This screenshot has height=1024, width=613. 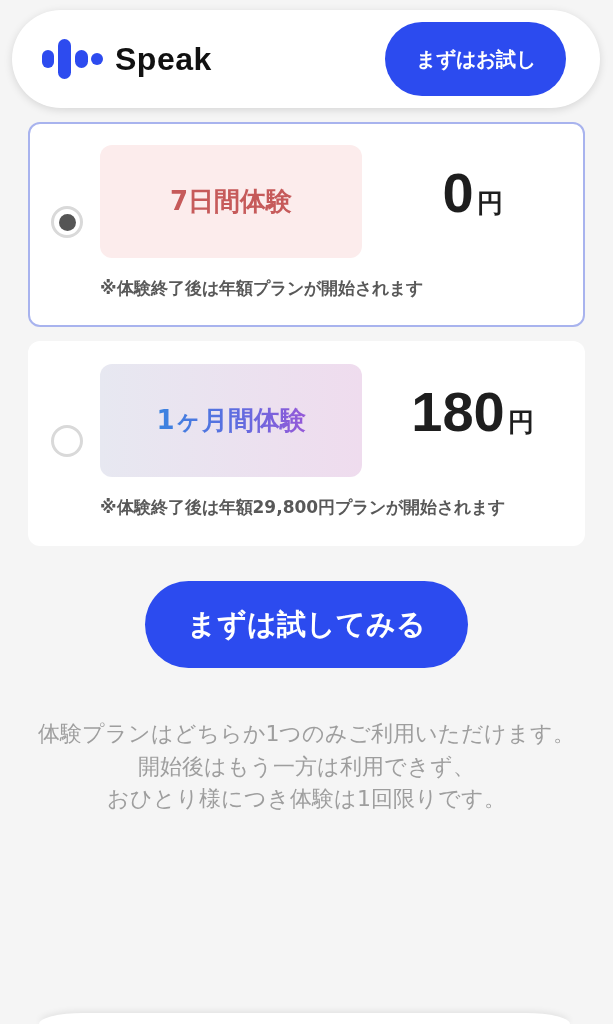 What do you see at coordinates (72, 59) in the screenshot?
I see `sound-wave-icon` at bounding box center [72, 59].